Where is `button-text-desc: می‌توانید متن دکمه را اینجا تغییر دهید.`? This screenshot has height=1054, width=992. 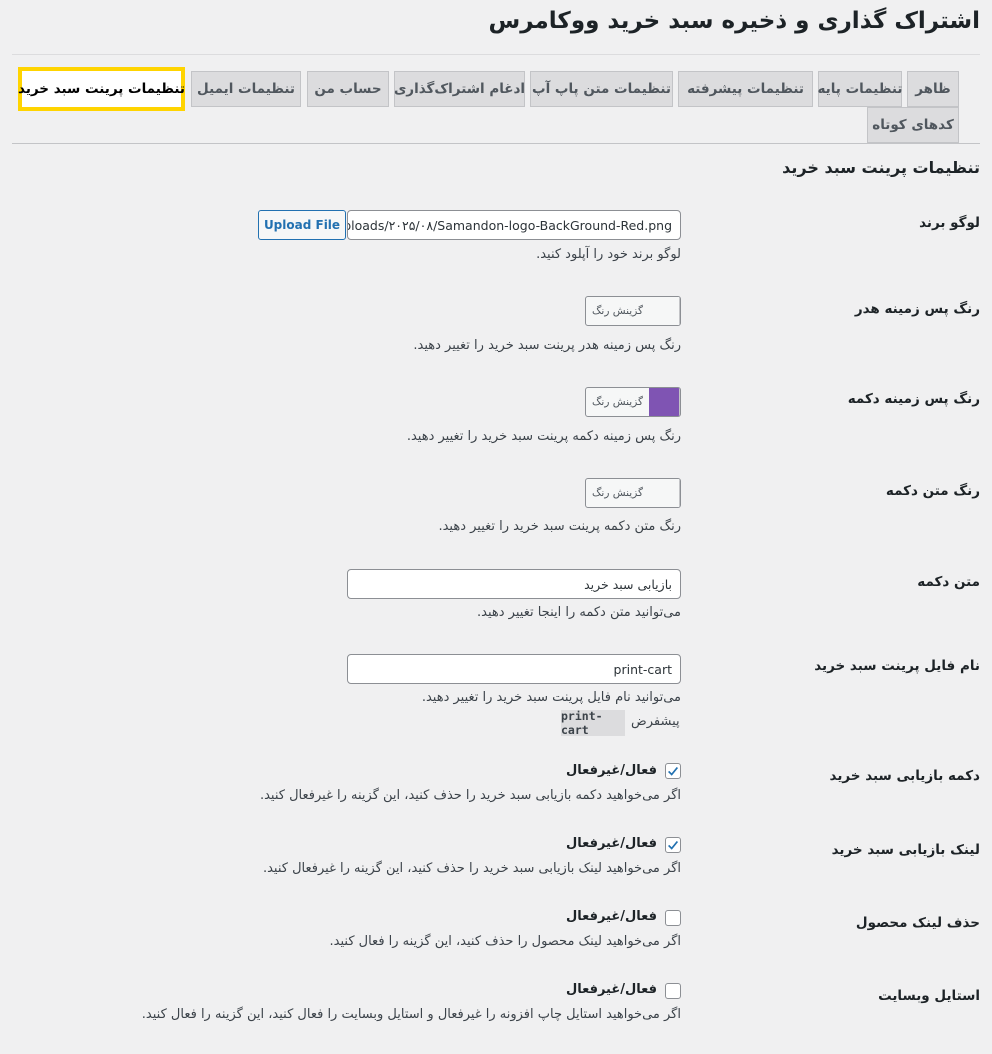
button-text-desc: می‌توانید متن دکمه را اینجا تغییر دهید. is located at coordinates (579, 612).